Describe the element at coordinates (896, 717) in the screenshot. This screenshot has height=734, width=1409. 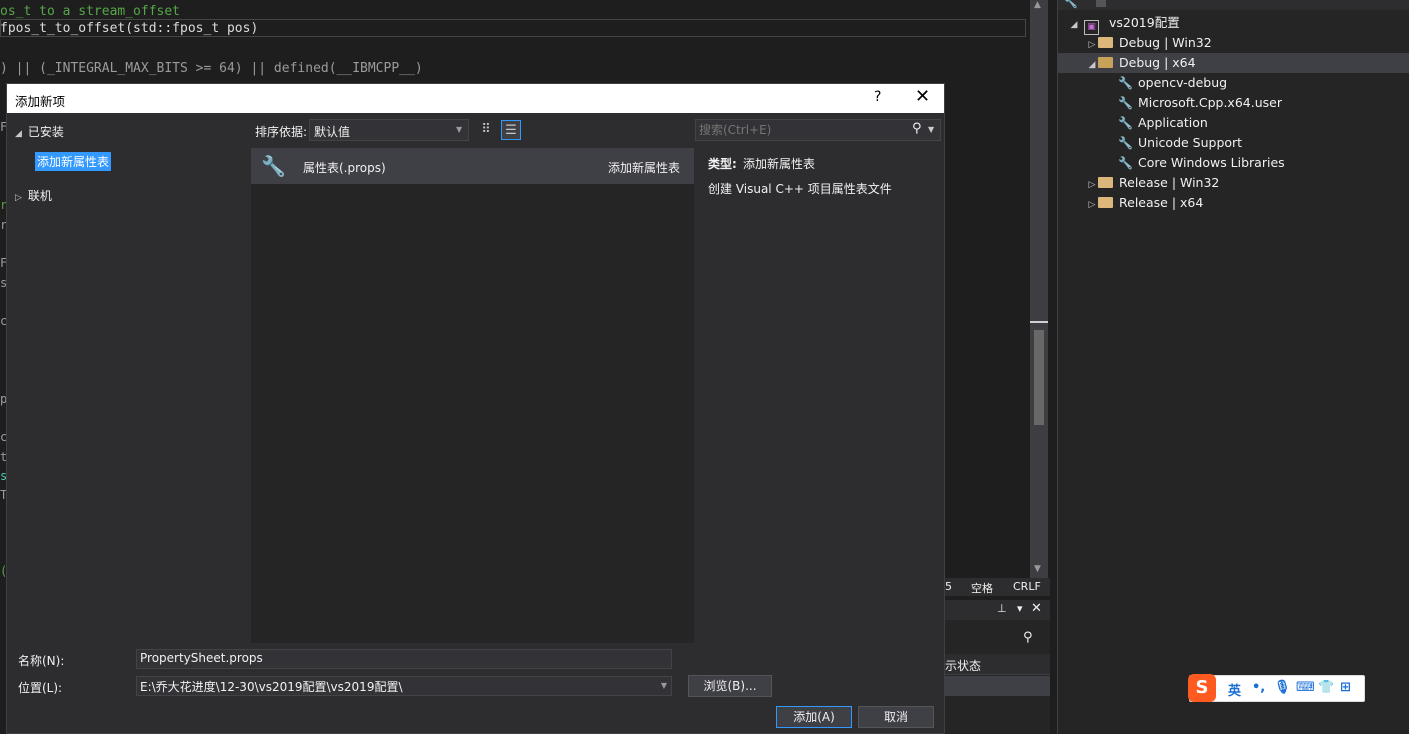
I see `cancel-button: 取消` at that location.